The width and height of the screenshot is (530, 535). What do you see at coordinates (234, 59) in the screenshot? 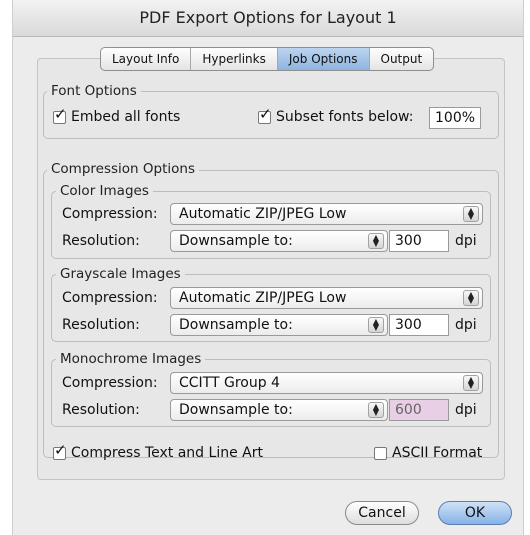
I see `tab-hyperlinks: Hyperlinks` at bounding box center [234, 59].